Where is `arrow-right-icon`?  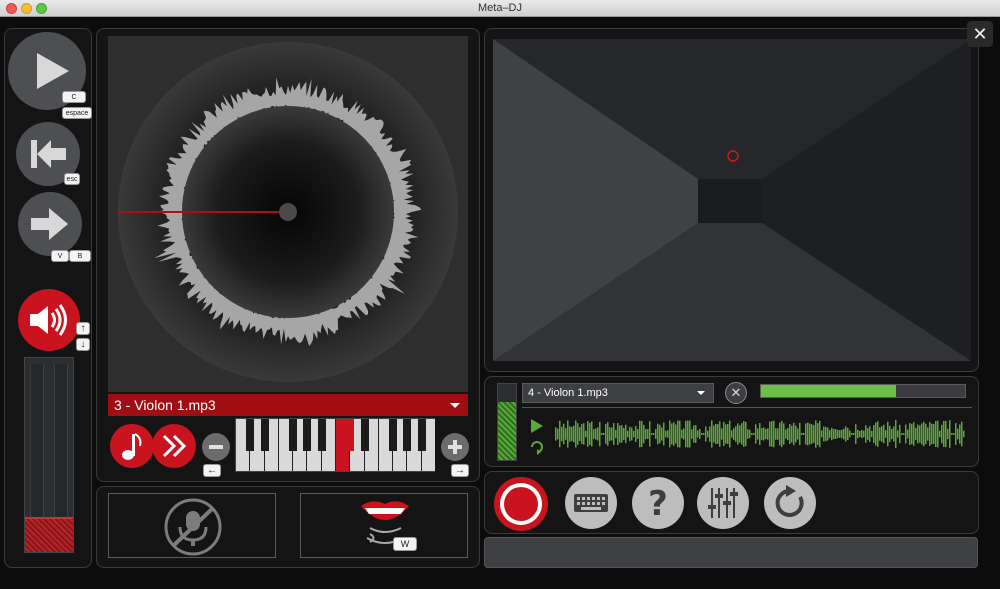 arrow-right-icon is located at coordinates (49, 224).